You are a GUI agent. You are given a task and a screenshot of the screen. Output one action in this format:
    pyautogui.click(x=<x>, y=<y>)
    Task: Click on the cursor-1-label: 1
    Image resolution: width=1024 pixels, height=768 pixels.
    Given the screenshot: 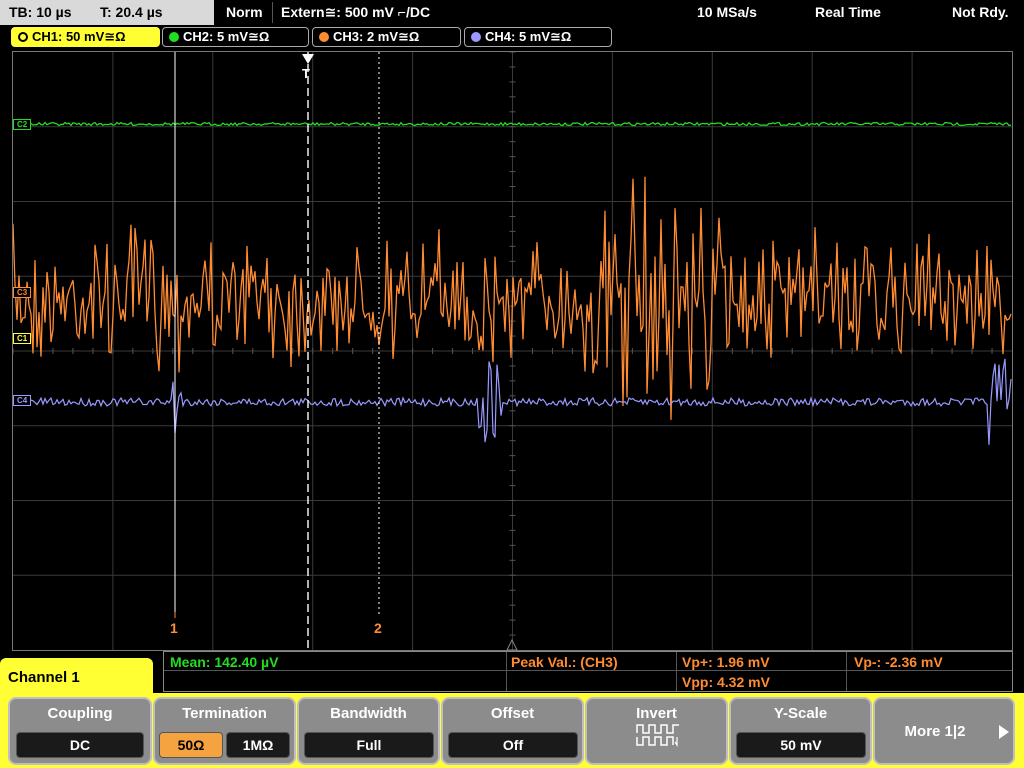 What is the action you would take?
    pyautogui.click(x=174, y=628)
    